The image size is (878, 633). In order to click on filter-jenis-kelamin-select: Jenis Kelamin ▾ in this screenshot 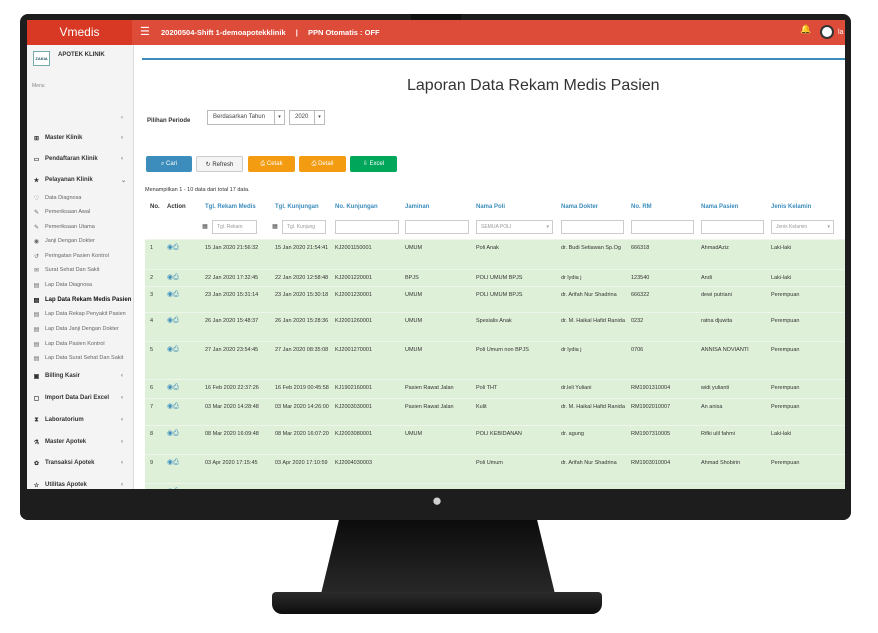, I will do `click(802, 227)`.